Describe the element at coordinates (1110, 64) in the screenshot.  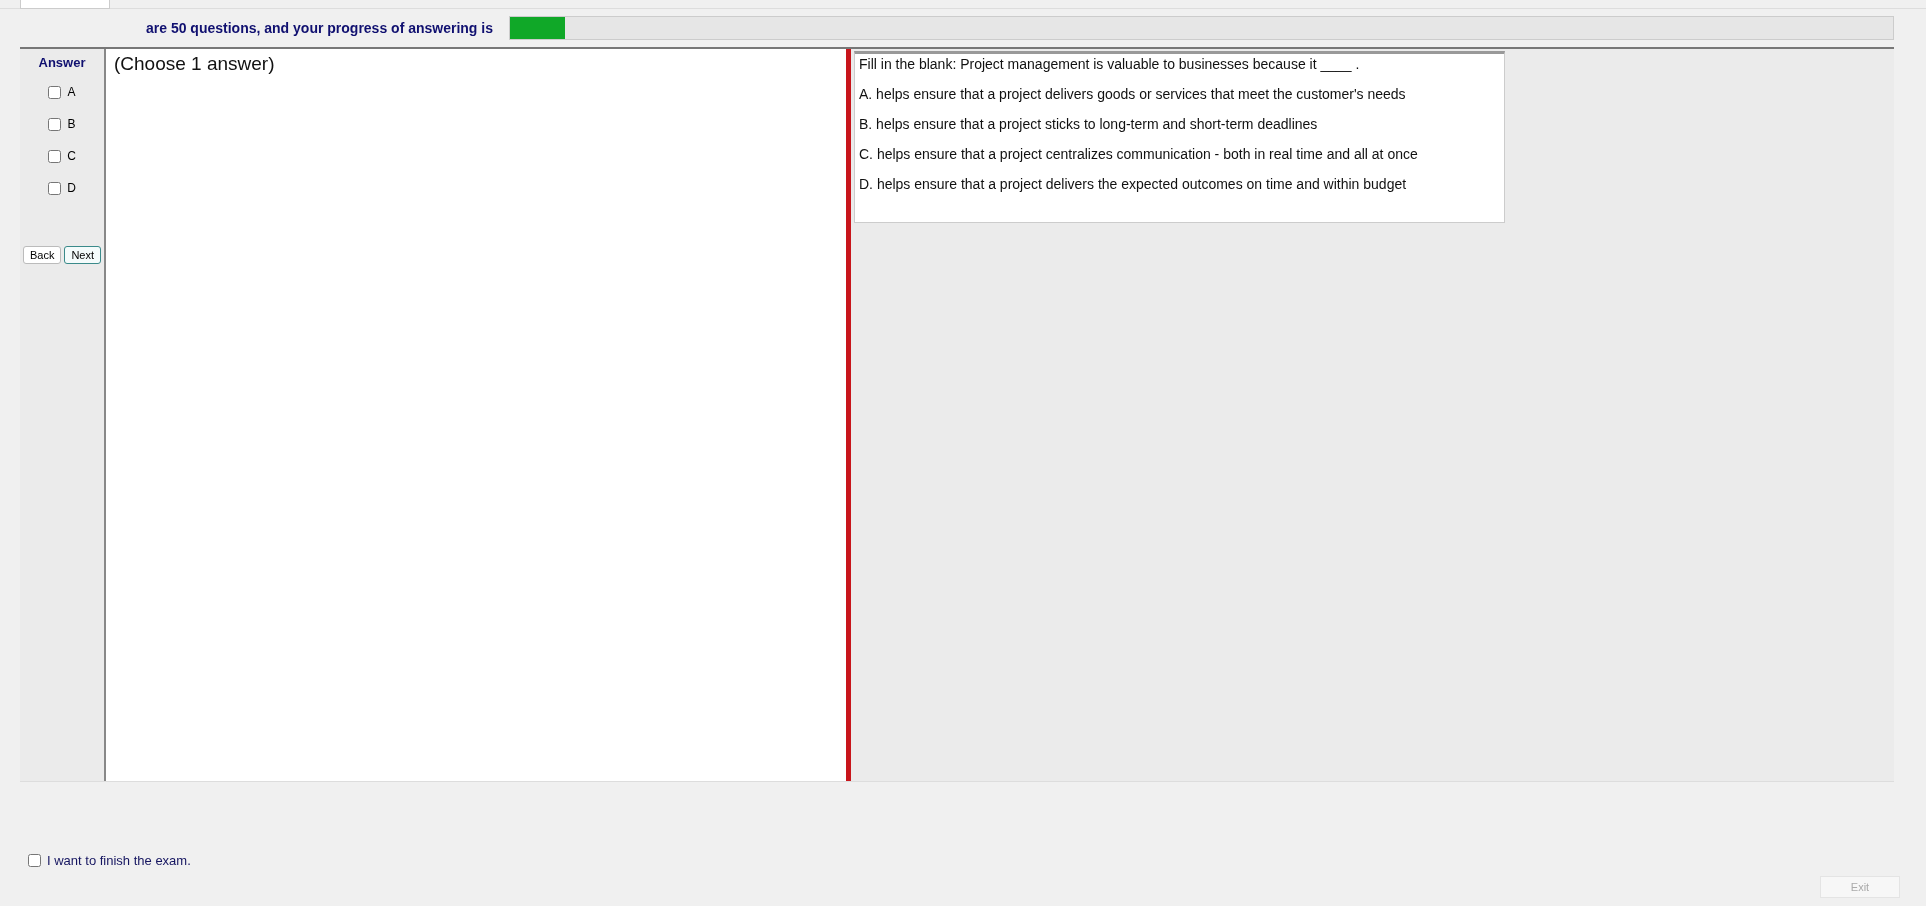
I see `question-text: Fill in the blank: Project management is valuable to businesses because it ____ .` at that location.